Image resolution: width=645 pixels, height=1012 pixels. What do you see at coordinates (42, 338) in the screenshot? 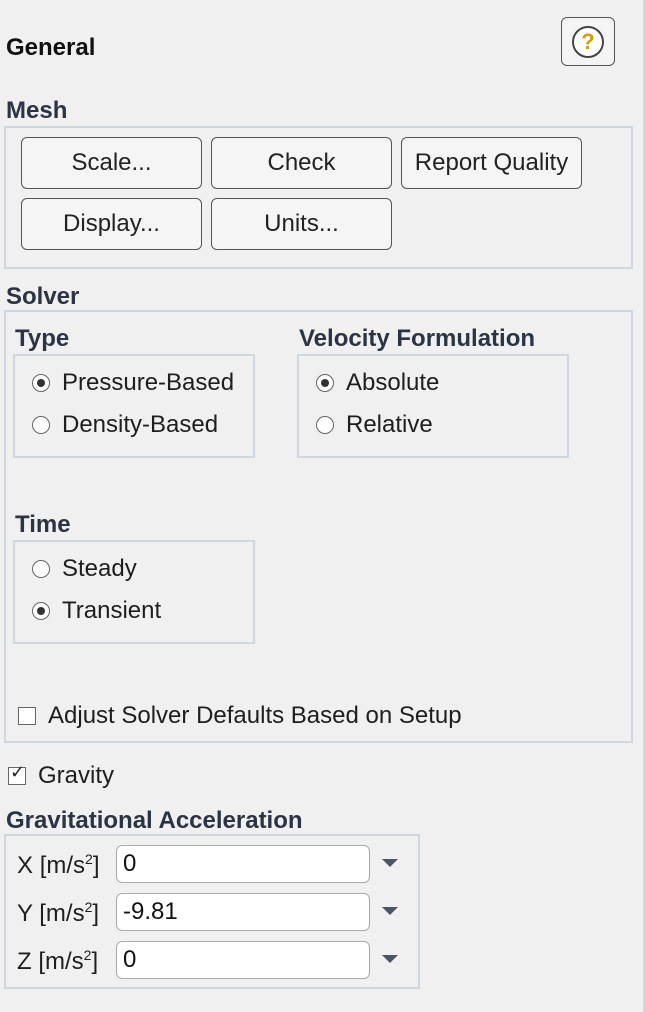
I see `type-label: Type` at bounding box center [42, 338].